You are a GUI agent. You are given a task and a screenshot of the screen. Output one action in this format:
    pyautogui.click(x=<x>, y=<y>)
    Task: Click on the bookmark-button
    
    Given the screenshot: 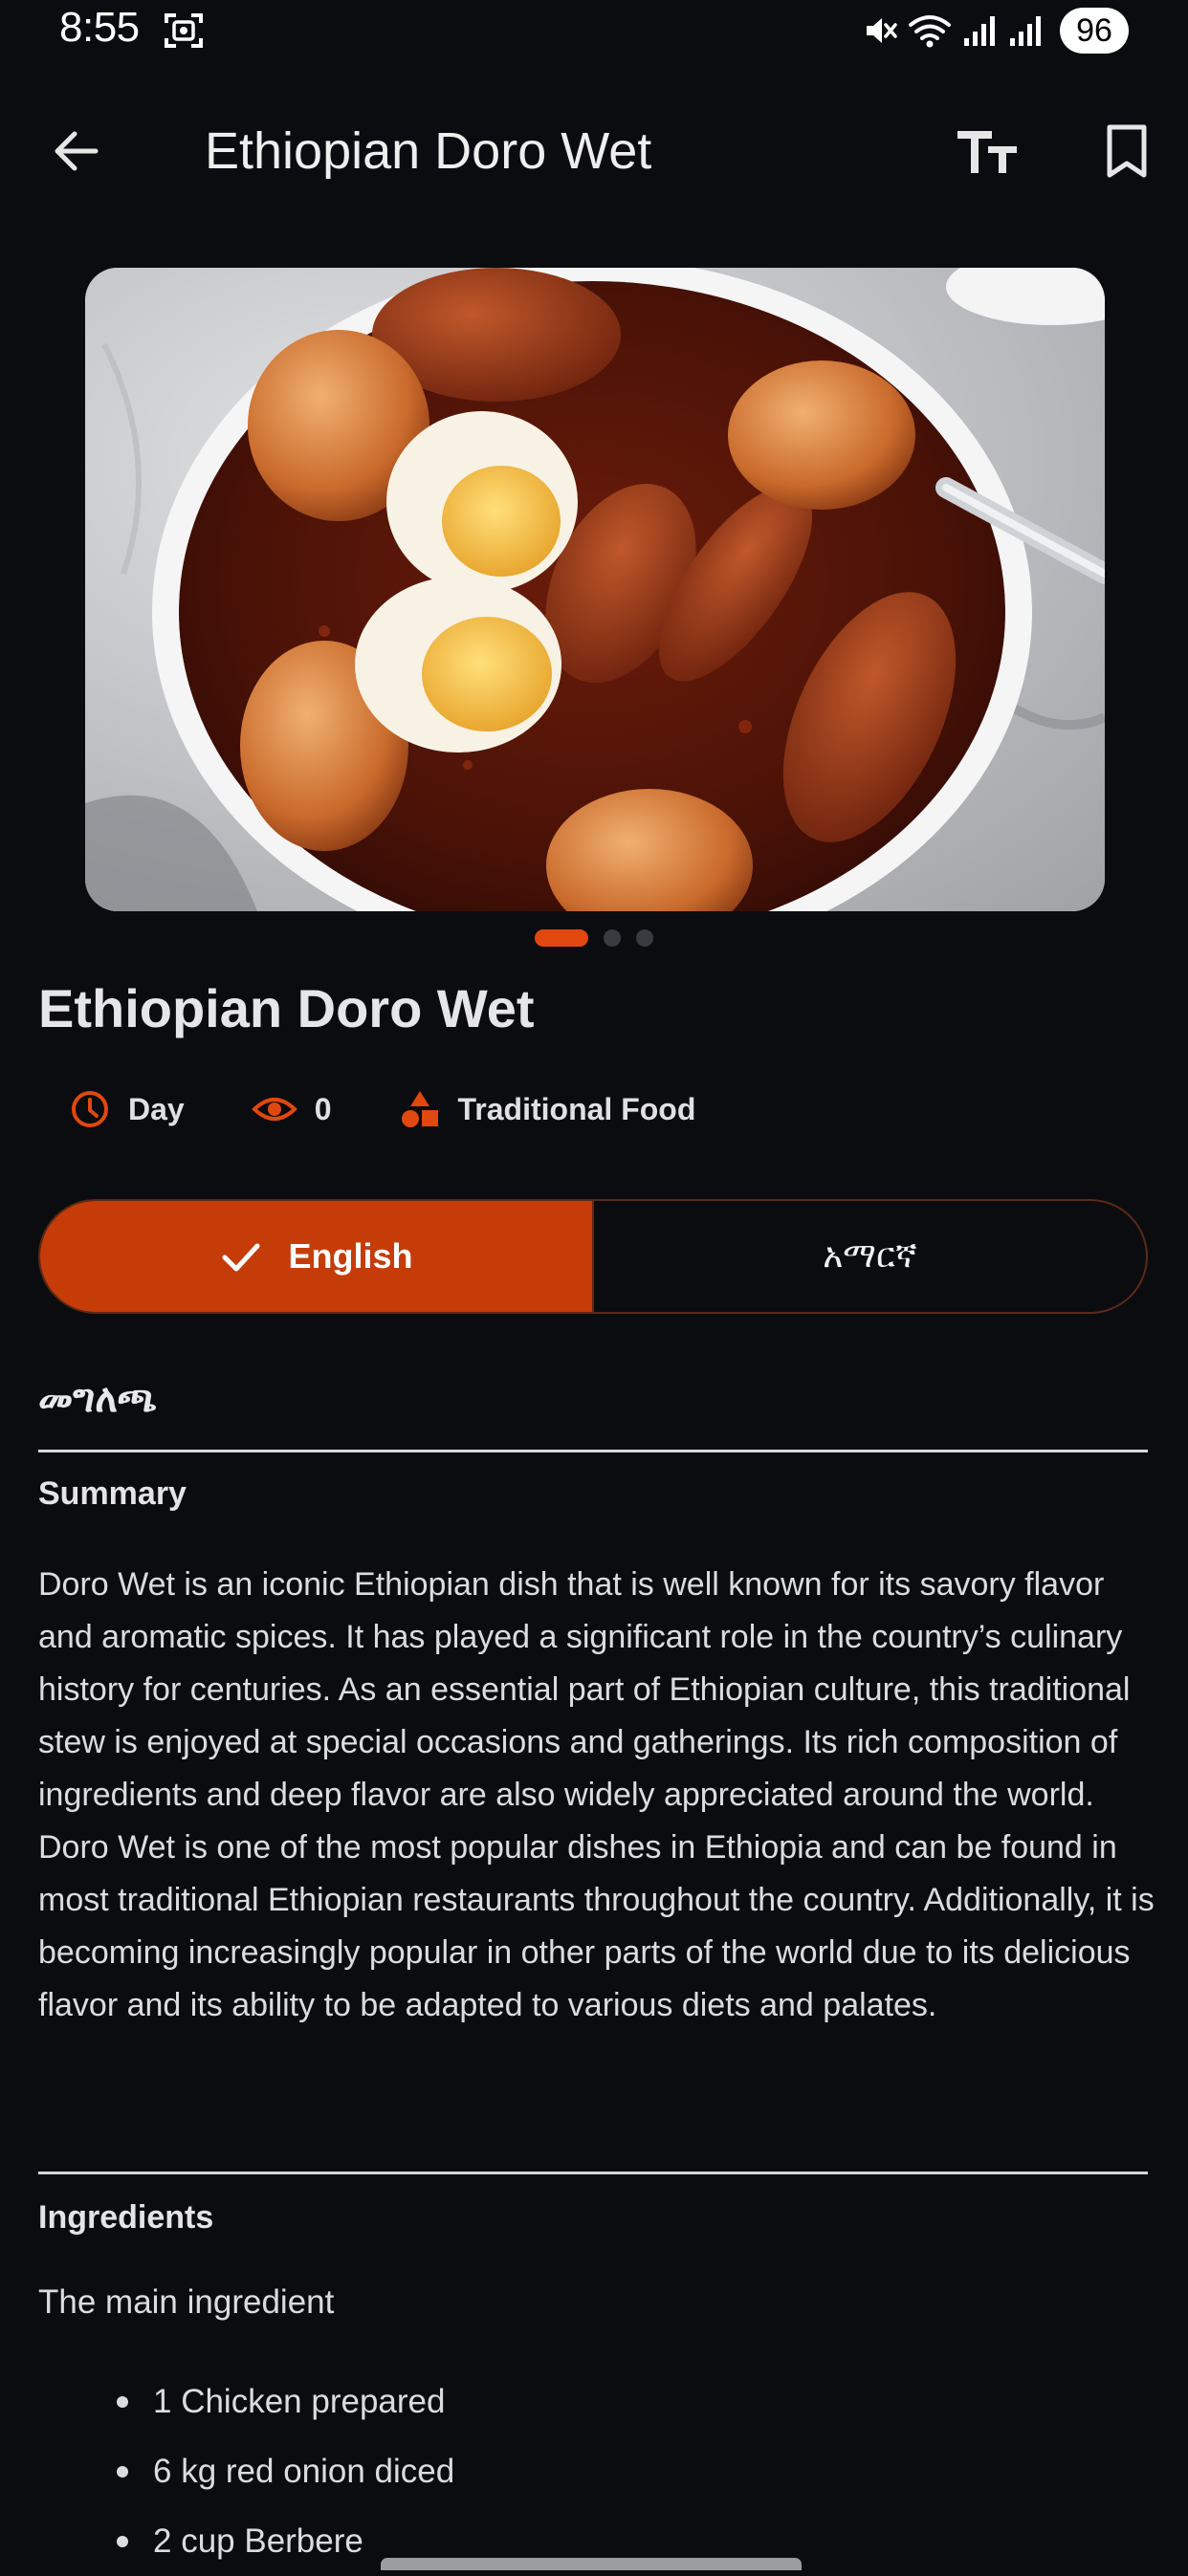 What is the action you would take?
    pyautogui.click(x=1126, y=151)
    